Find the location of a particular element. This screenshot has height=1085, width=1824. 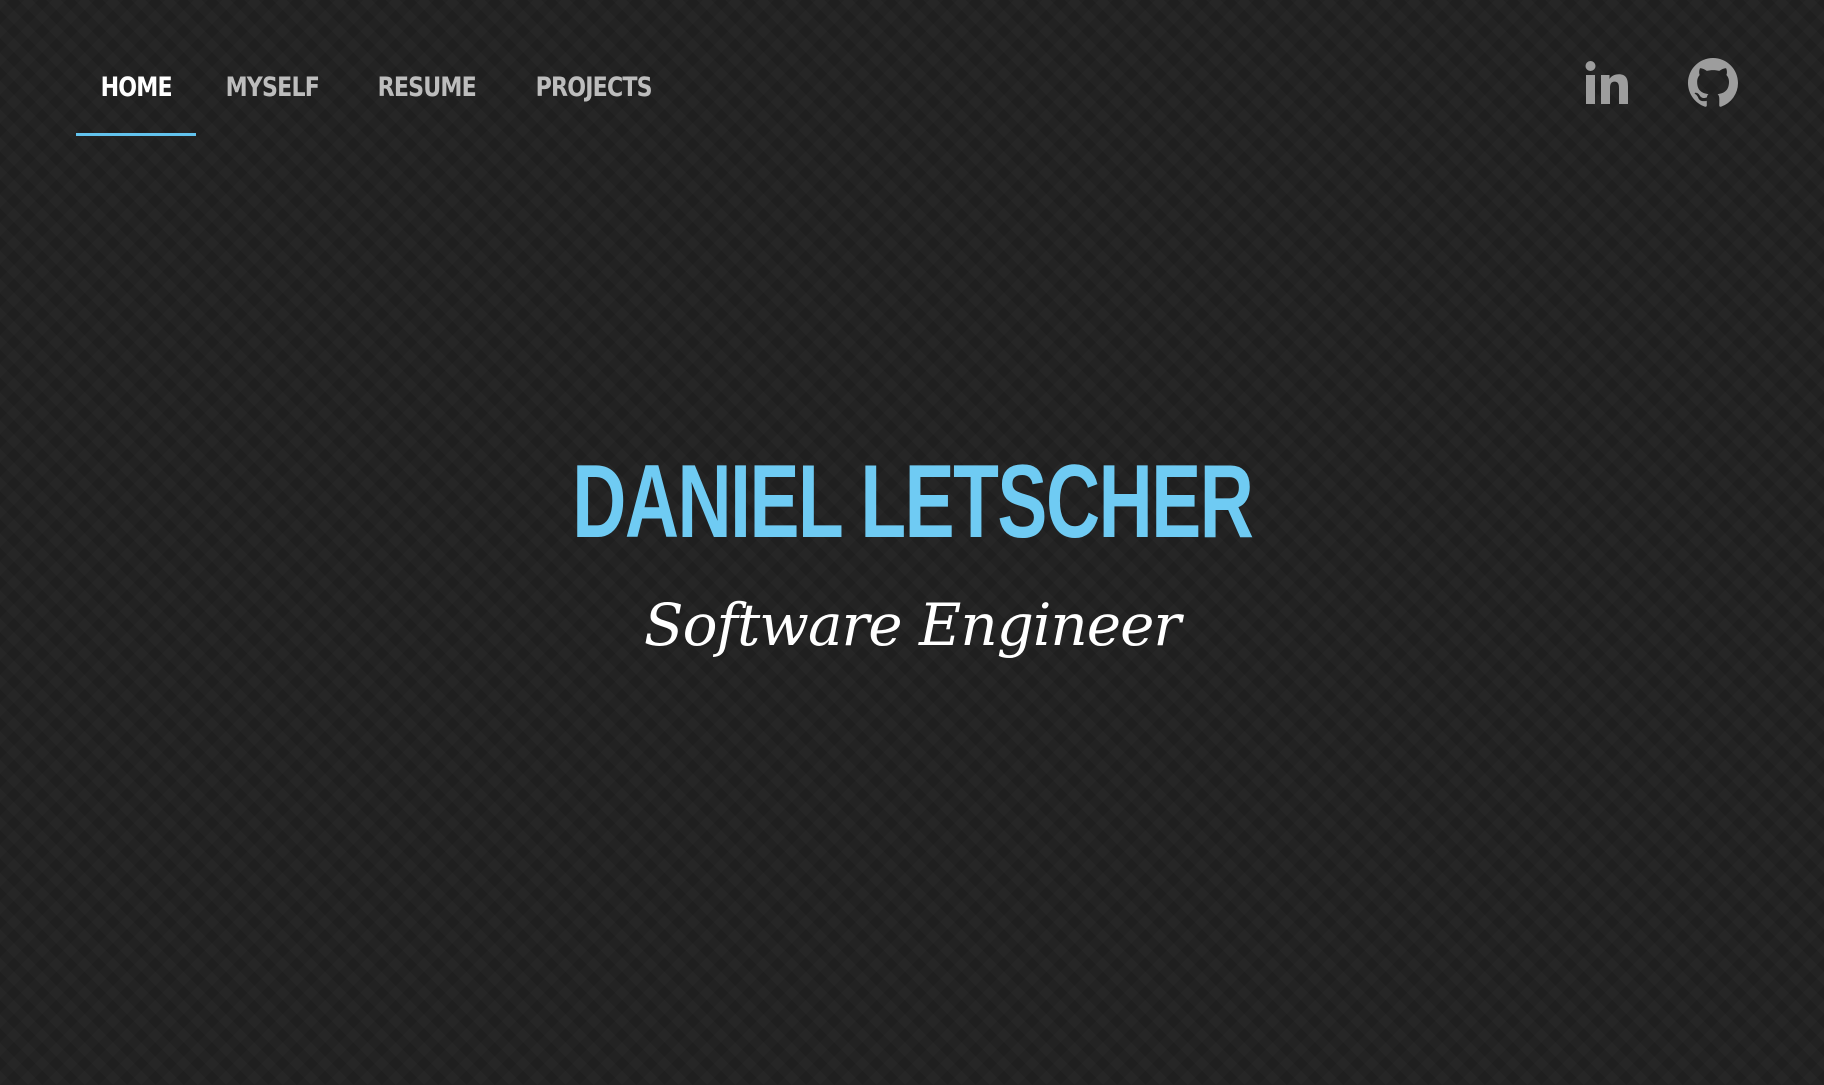

hero-name: DANIEL LETSCHER is located at coordinates (912, 502).